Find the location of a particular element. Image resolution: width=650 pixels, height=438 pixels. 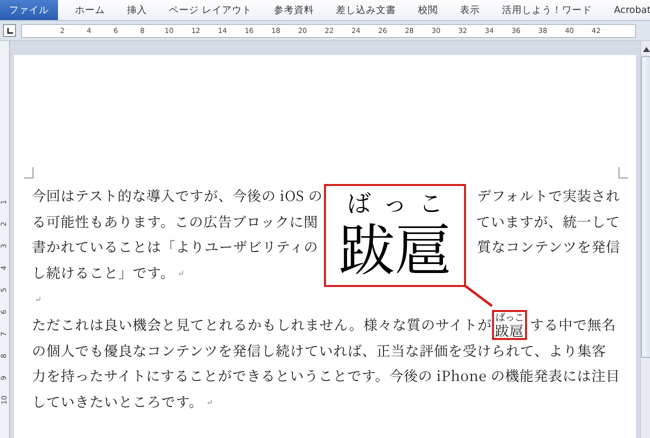

tab-stop-selector is located at coordinates (9, 30).